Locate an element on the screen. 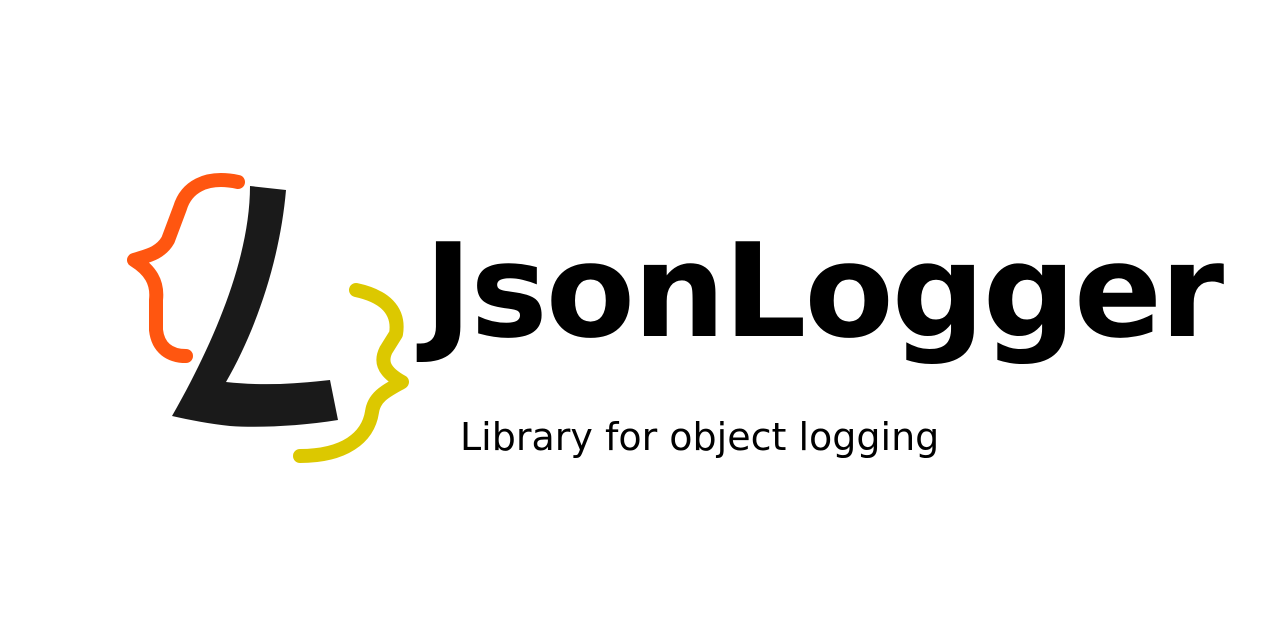  brand-title: JsonLogger is located at coordinates (824, 291).